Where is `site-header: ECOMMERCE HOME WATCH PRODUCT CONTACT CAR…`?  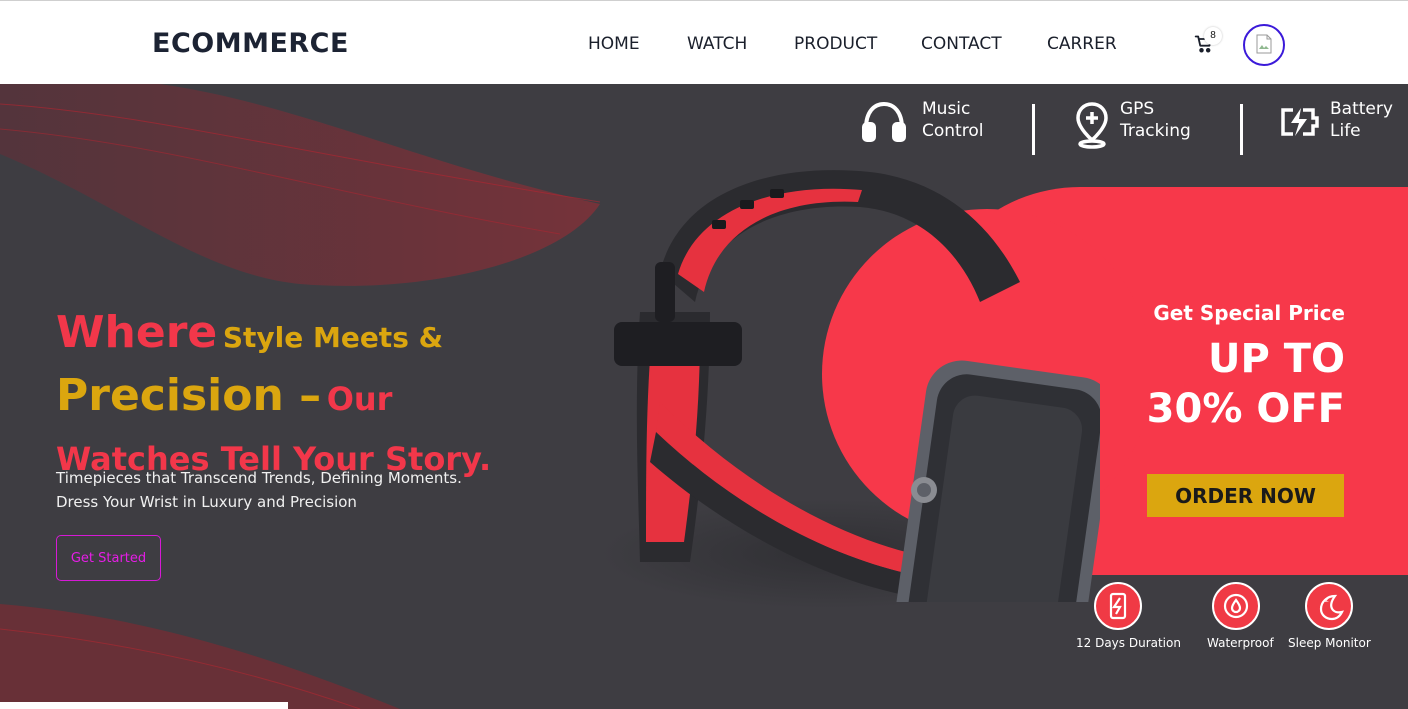
site-header: ECOMMERCE HOME WATCH PRODUCT CONTACT CAR… is located at coordinates (704, 44).